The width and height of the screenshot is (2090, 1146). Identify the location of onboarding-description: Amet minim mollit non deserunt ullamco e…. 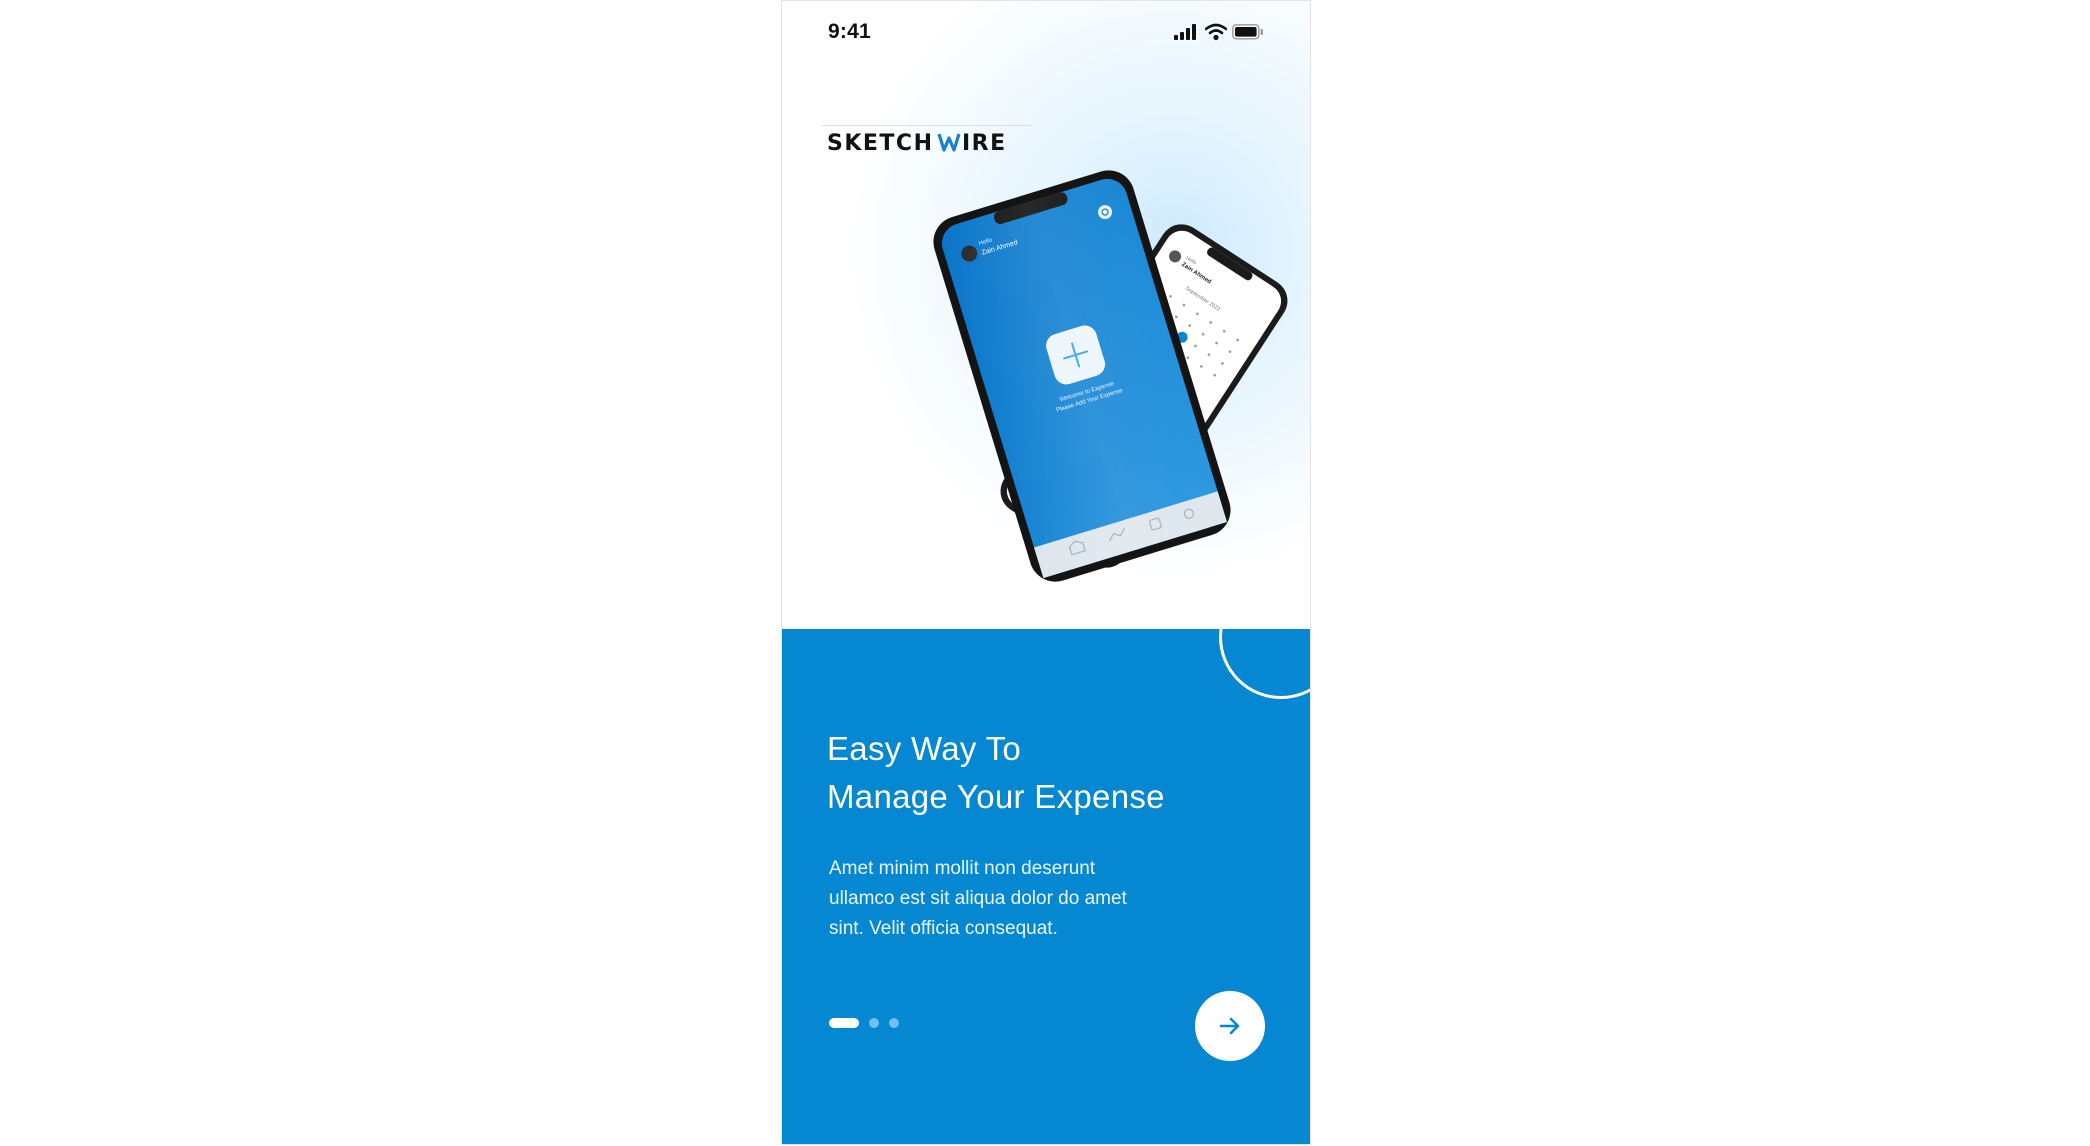
(978, 898).